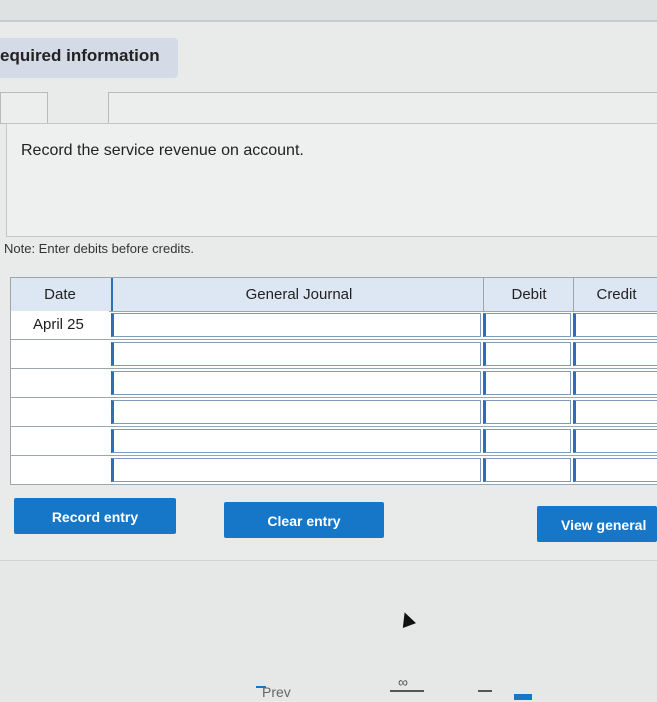 This screenshot has width=657, height=702. I want to click on table-row: April 25, so click(334, 325).